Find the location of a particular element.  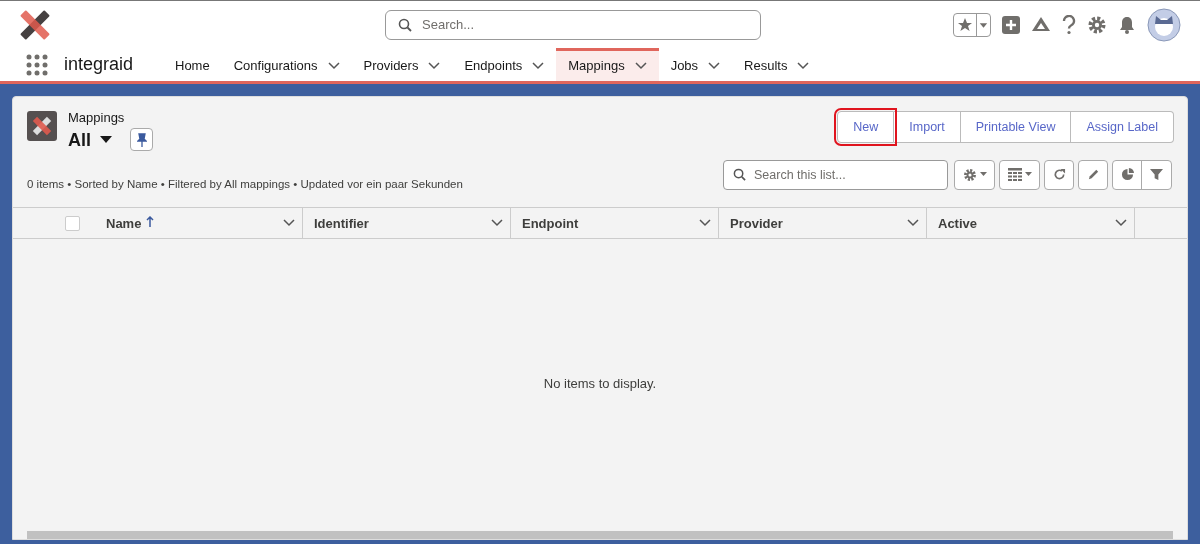

nav-tab: Providers is located at coordinates (402, 64).